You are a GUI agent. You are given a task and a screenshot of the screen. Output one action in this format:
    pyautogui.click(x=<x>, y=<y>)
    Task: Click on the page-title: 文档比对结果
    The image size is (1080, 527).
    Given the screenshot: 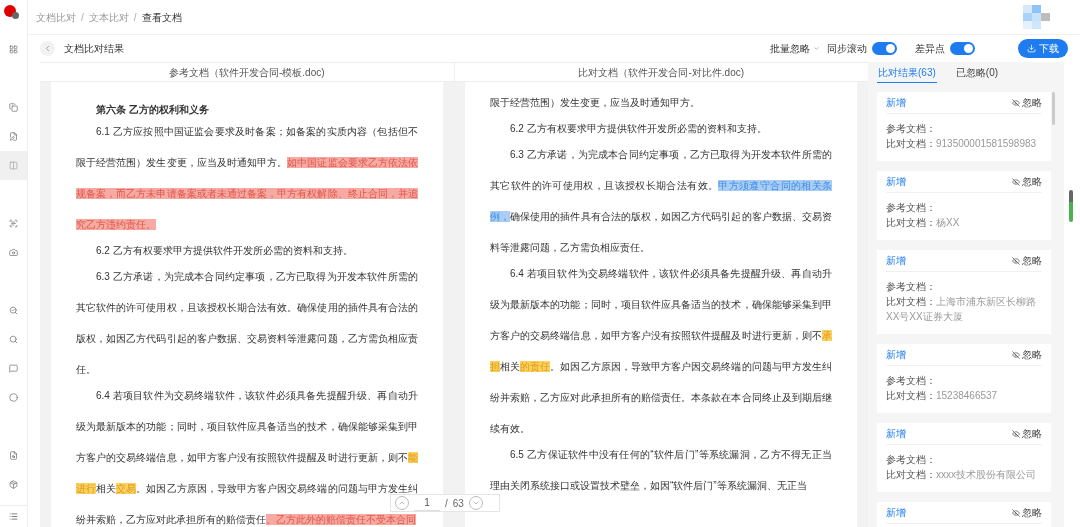 What is the action you would take?
    pyautogui.click(x=94, y=49)
    